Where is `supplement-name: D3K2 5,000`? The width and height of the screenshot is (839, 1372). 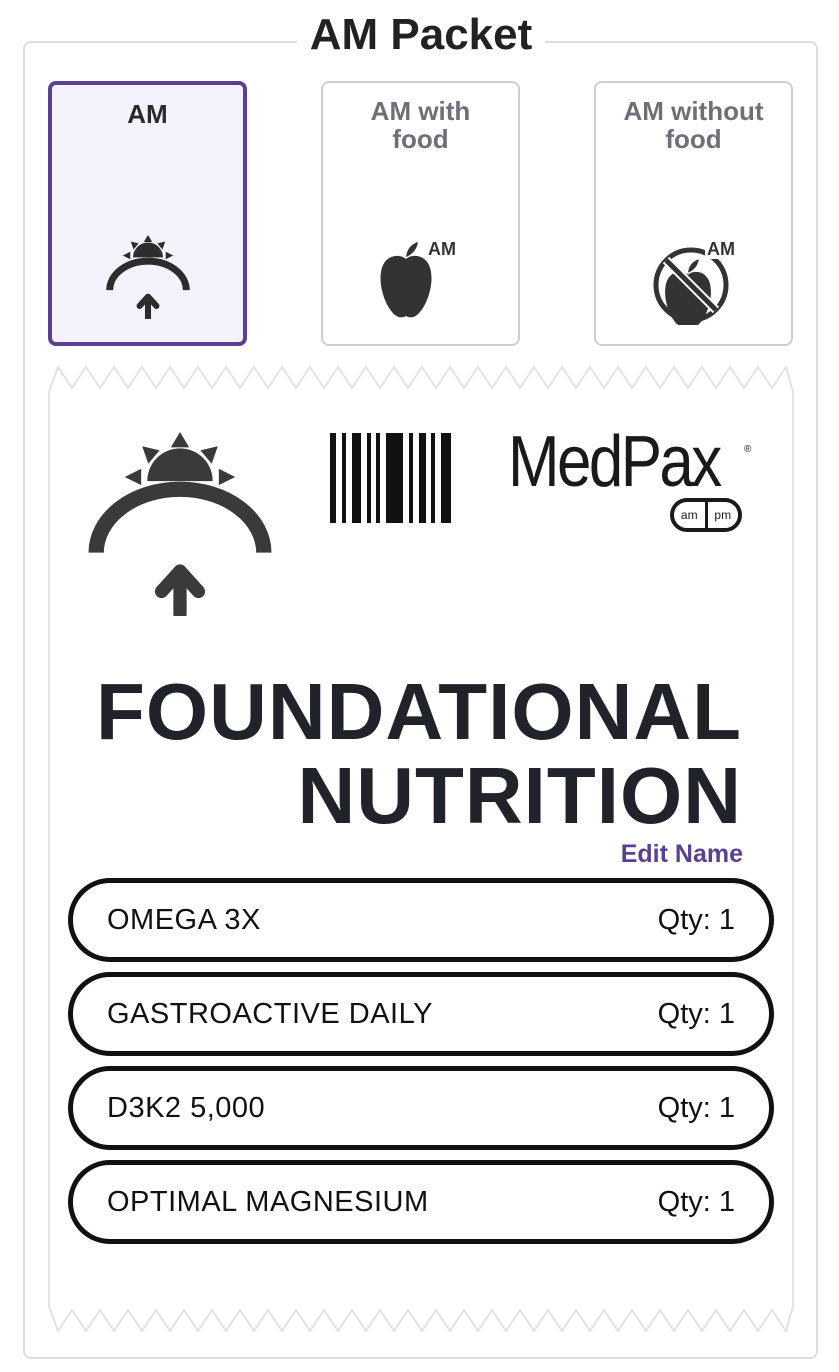 supplement-name: D3K2 5,000 is located at coordinates (186, 1108).